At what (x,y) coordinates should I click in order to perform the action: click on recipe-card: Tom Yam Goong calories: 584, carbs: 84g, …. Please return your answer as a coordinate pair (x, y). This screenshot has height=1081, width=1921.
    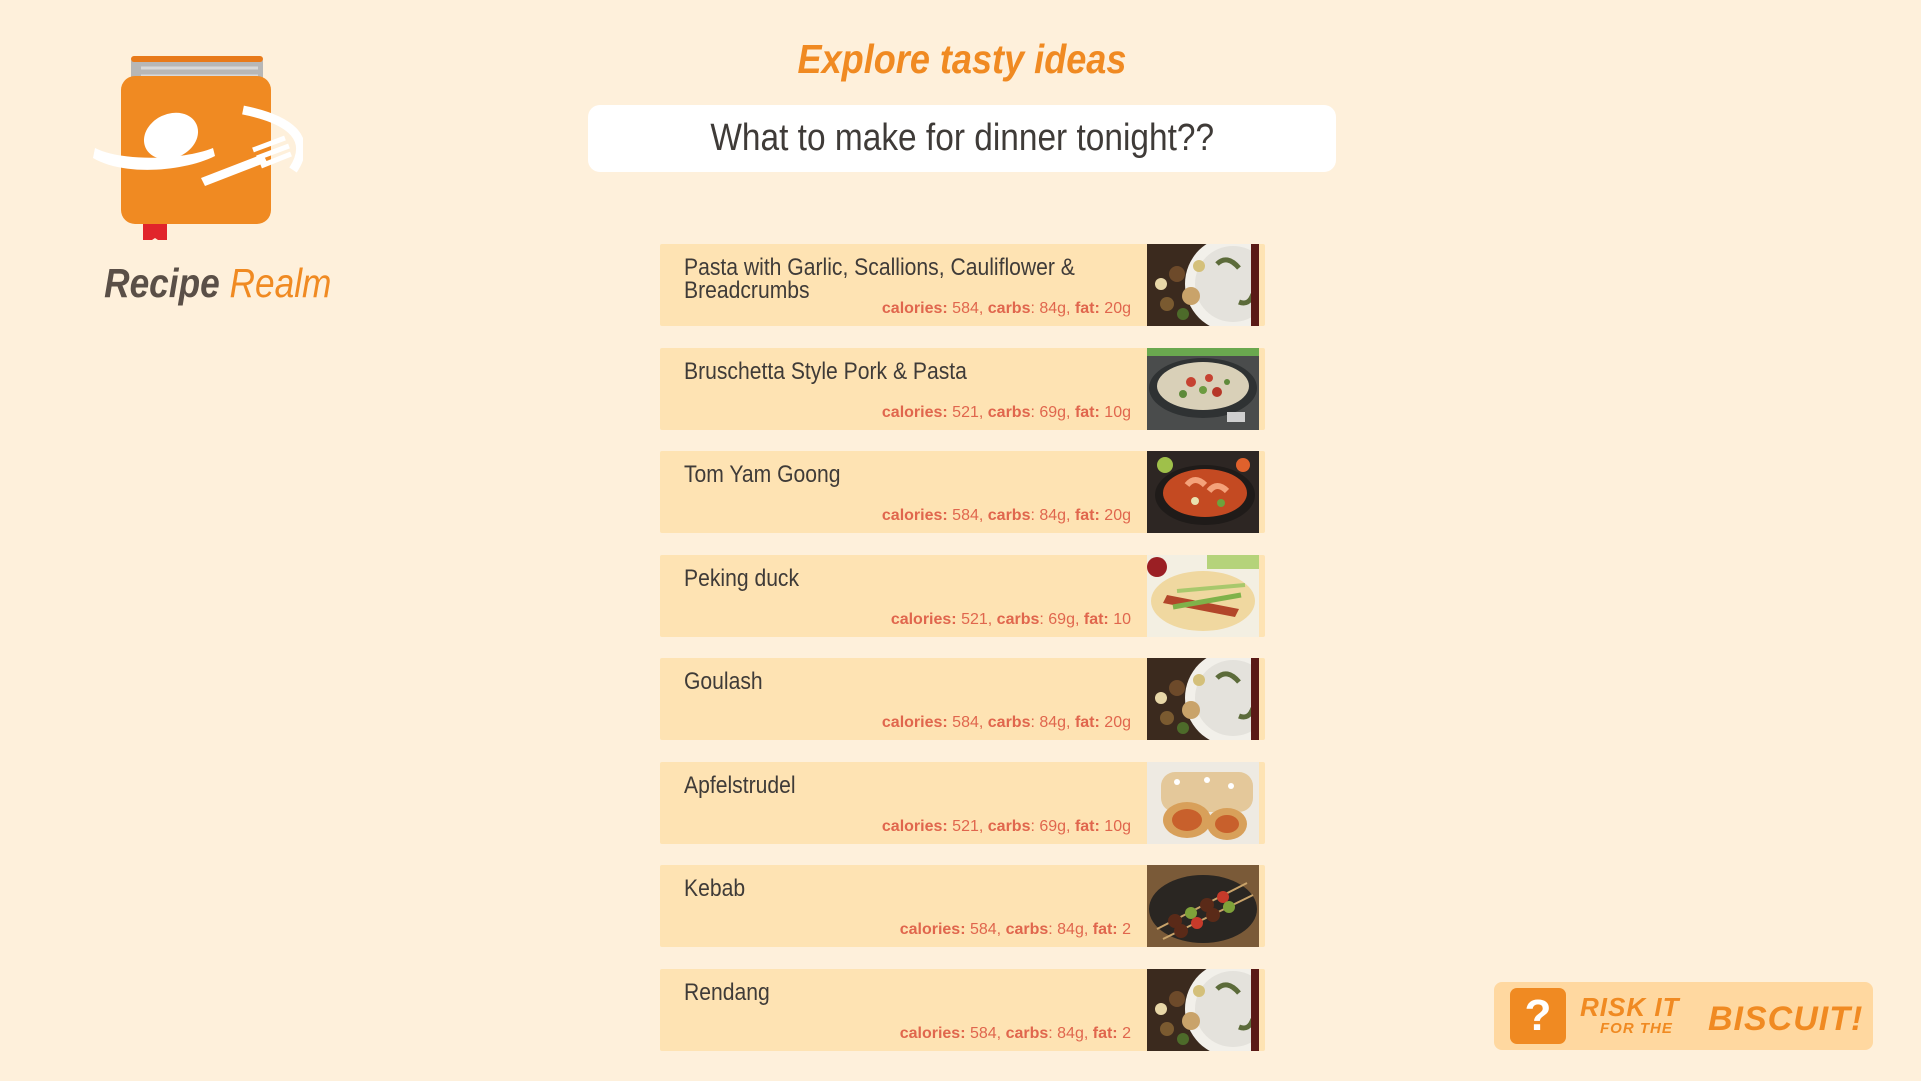
    Looking at the image, I should click on (962, 492).